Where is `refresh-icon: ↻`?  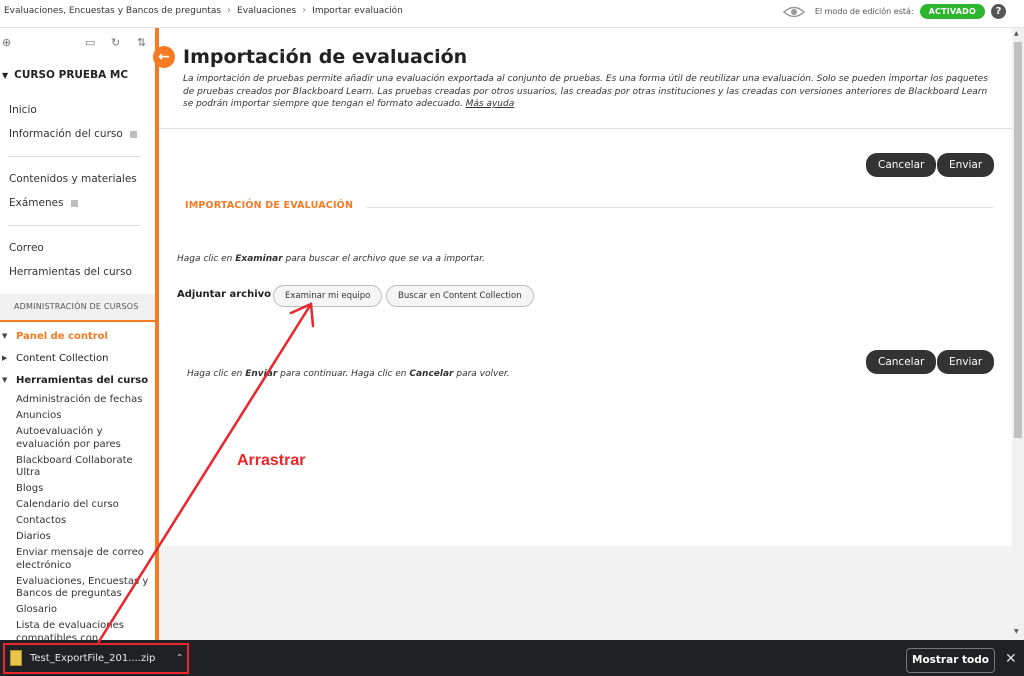 refresh-icon: ↻ is located at coordinates (115, 42).